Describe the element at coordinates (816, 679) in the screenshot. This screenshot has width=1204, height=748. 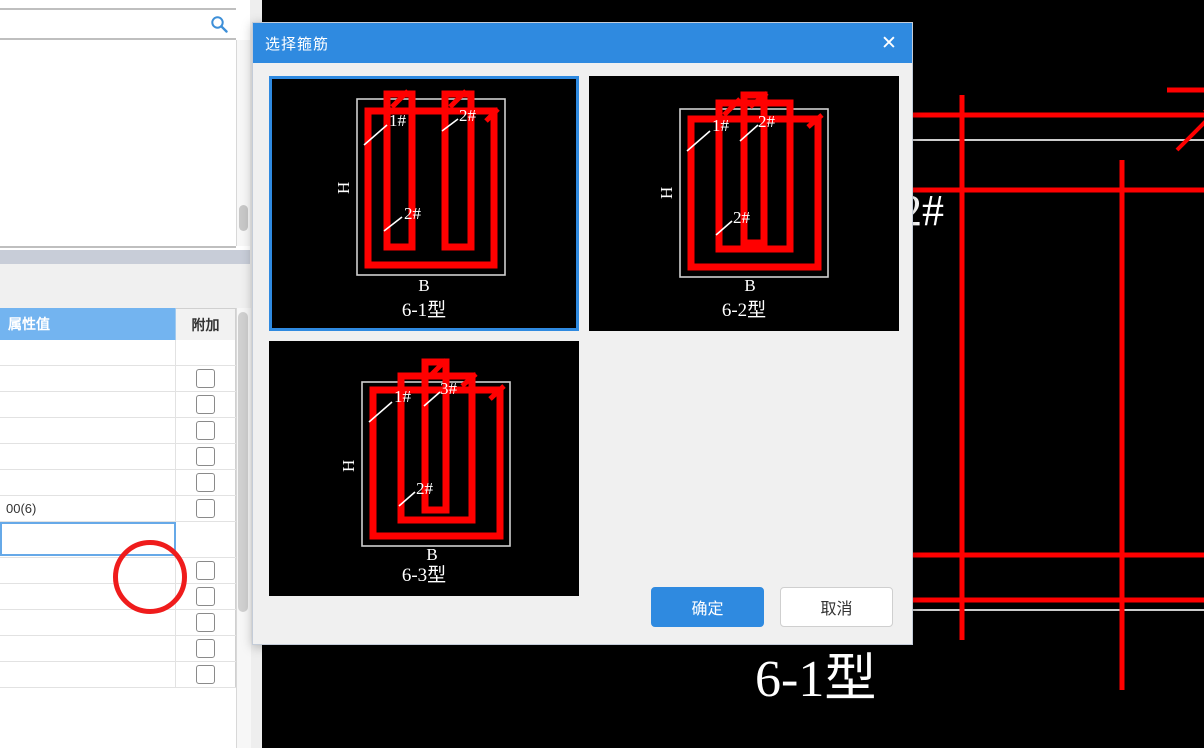
I see `cad-label-type: 6-1型` at that location.